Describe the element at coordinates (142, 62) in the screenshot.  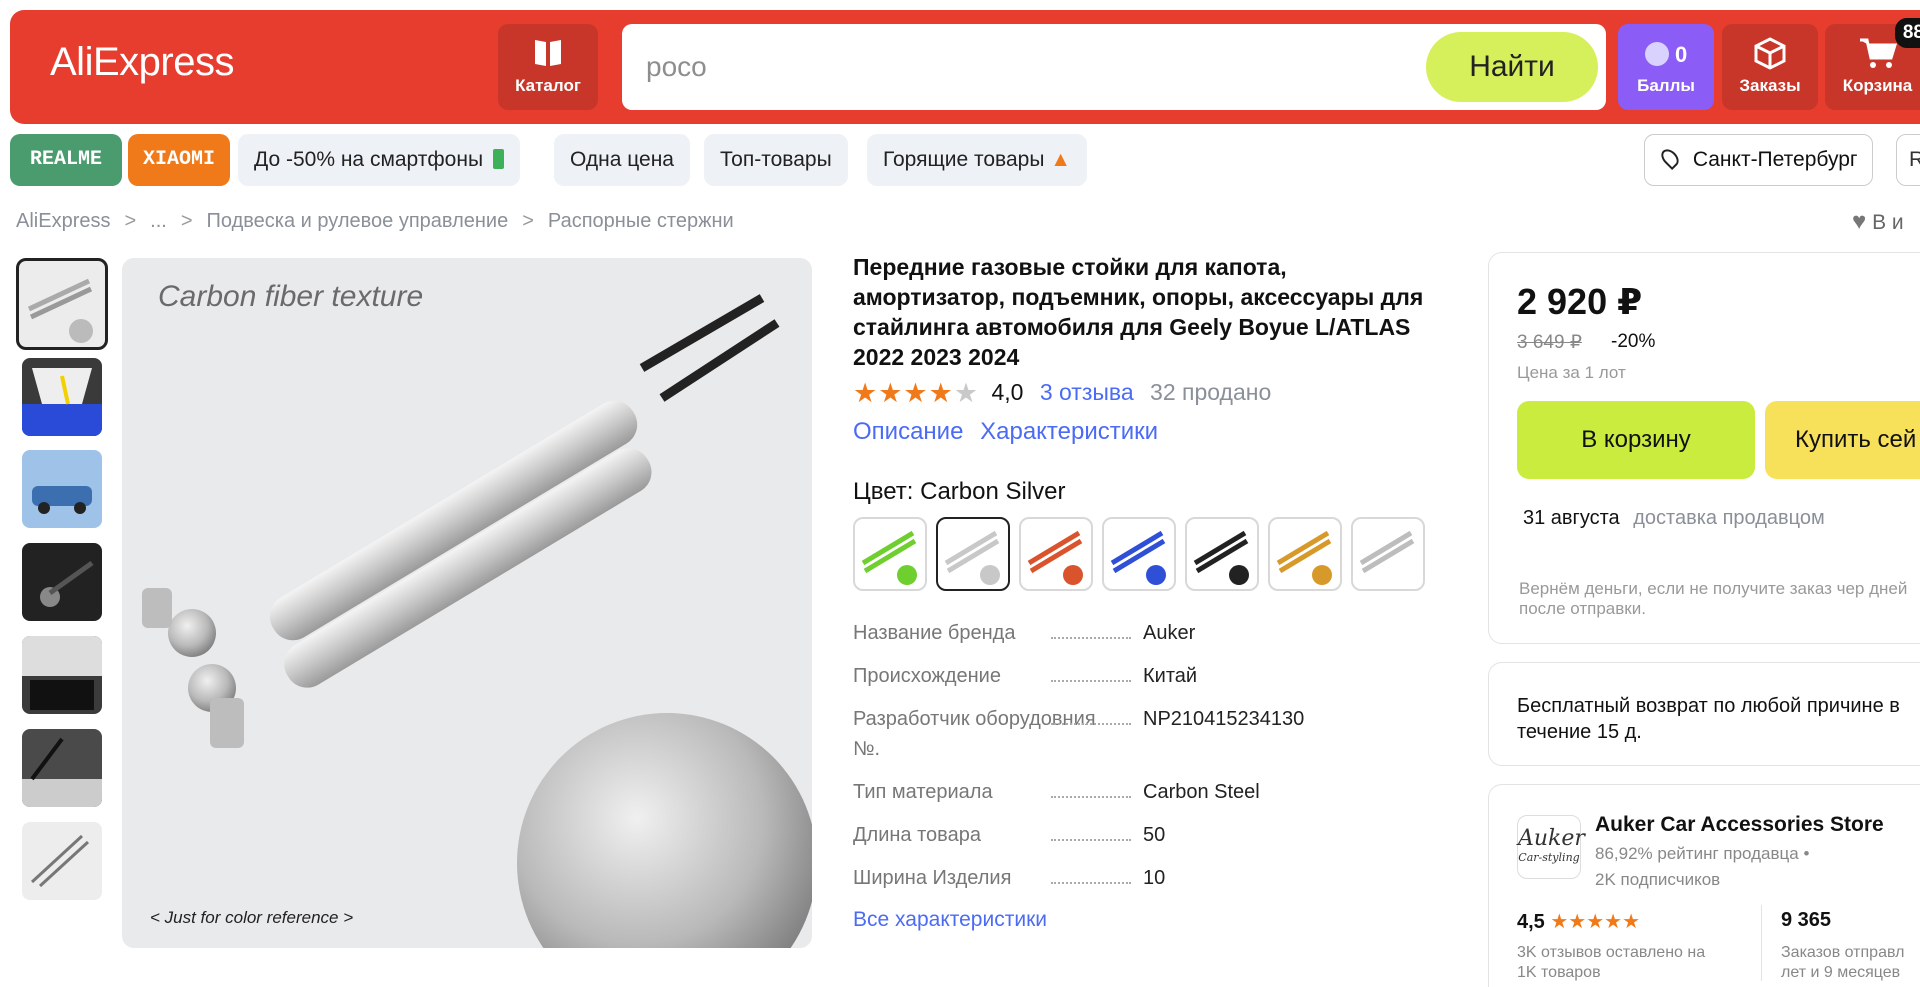
I see `aliexpress-logo: AliExpress` at that location.